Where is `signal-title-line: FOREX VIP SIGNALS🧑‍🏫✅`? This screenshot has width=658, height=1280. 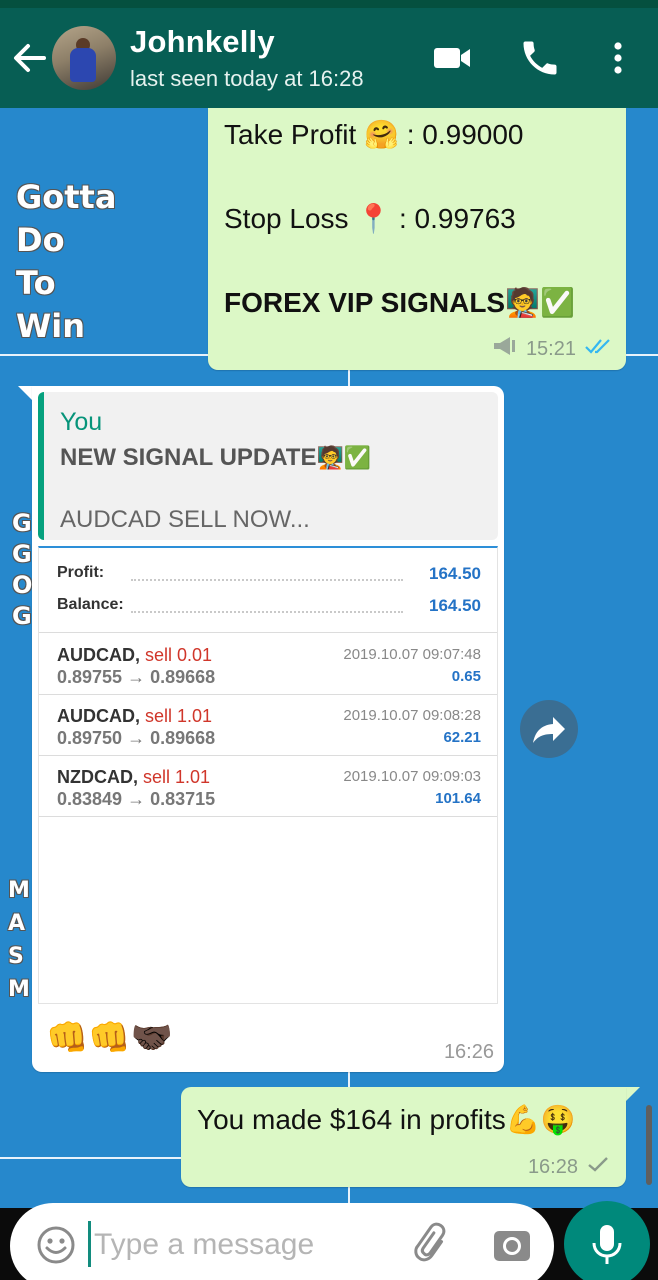
signal-title-line: FOREX VIP SIGNALS🧑‍🏫✅ is located at coordinates (399, 302).